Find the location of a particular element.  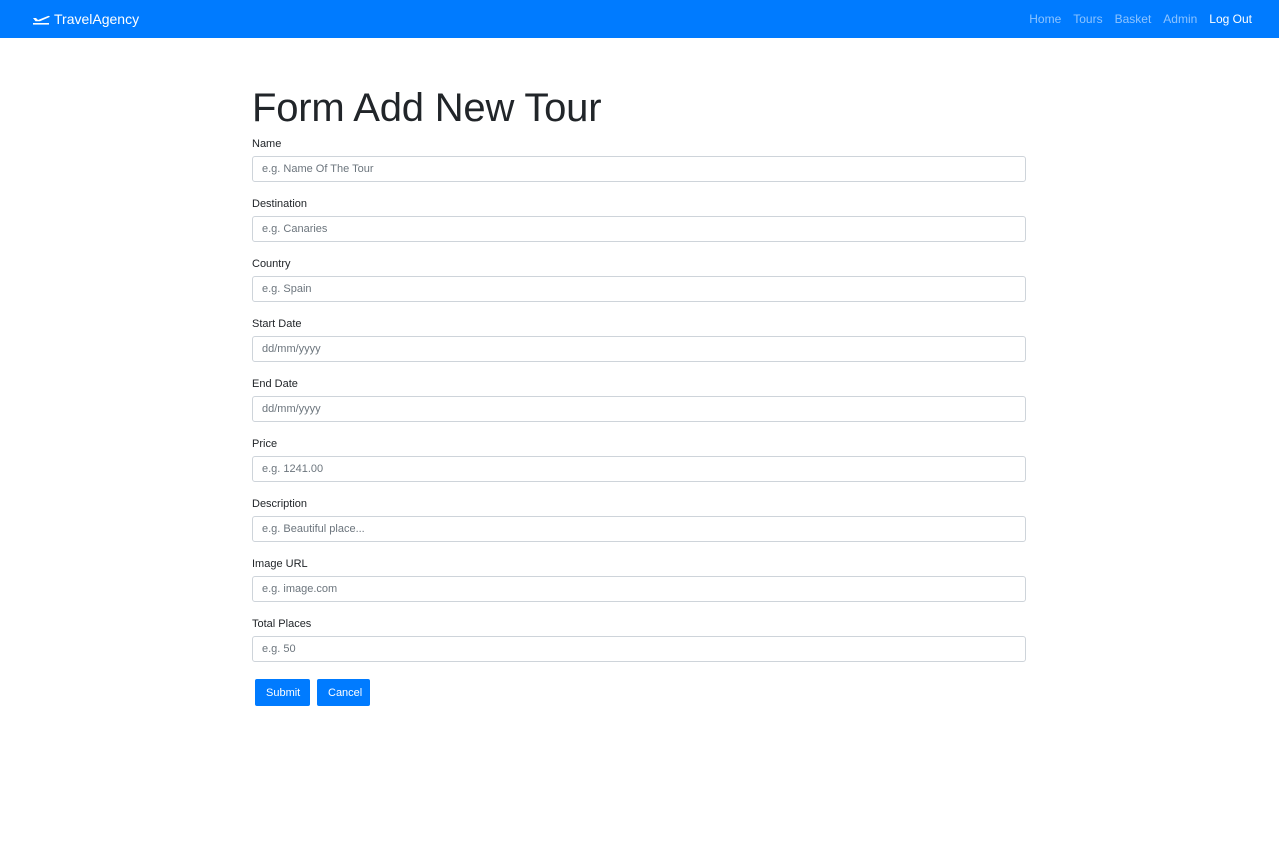

nav-link-admin: Admin is located at coordinates (1180, 19).